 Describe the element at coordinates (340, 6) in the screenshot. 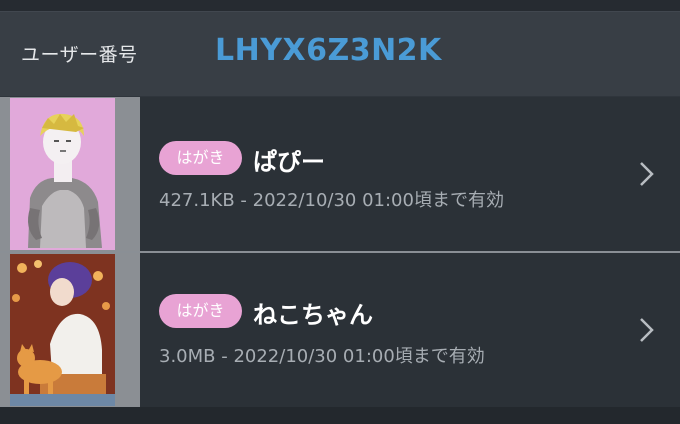

I see `top-status-bar` at that location.